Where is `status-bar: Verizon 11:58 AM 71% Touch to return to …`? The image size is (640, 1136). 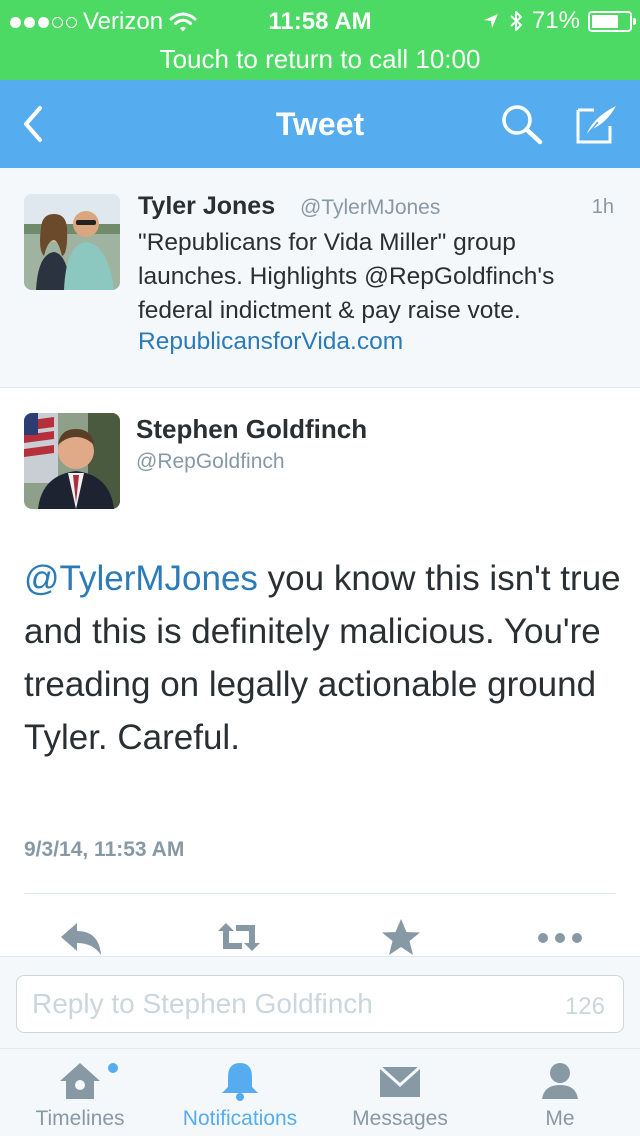
status-bar: Verizon 11:58 AM 71% Touch to return to … is located at coordinates (320, 40).